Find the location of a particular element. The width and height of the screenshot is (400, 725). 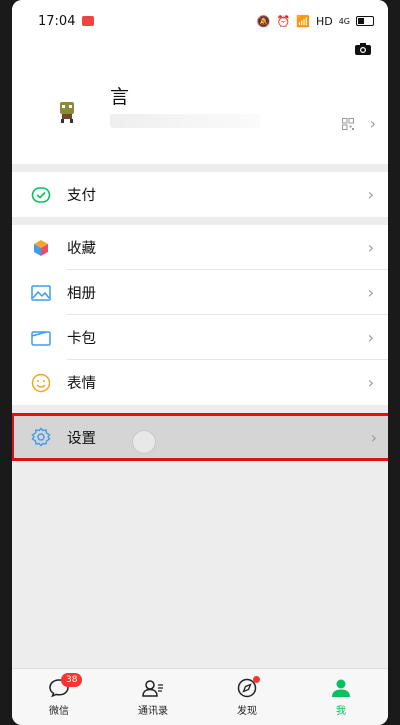

album-icon is located at coordinates (41, 293).